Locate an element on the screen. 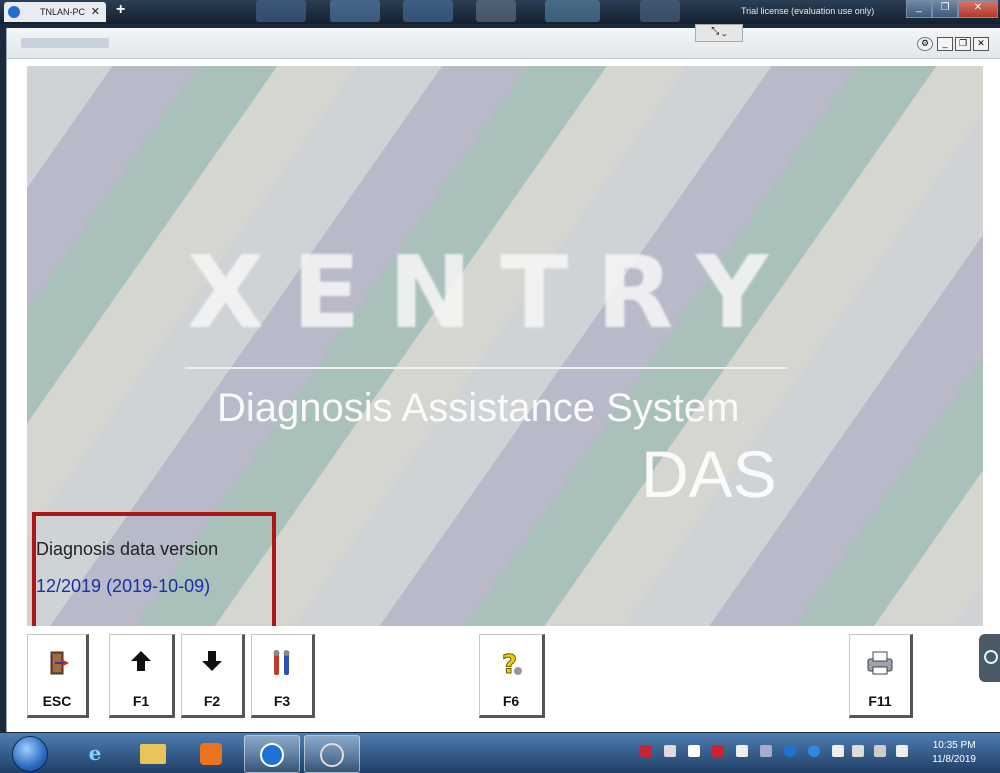 The width and height of the screenshot is (1000, 773). clock-time: 10:35 PM is located at coordinates (954, 745).